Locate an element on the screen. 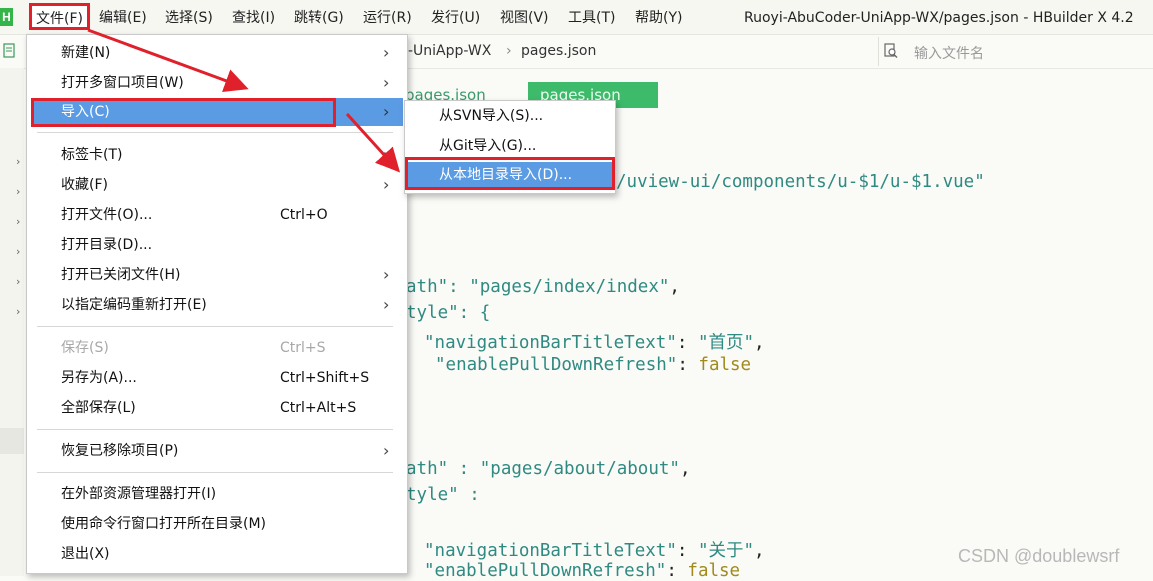  code-line: ath": "pages/index/index", is located at coordinates (543, 287).